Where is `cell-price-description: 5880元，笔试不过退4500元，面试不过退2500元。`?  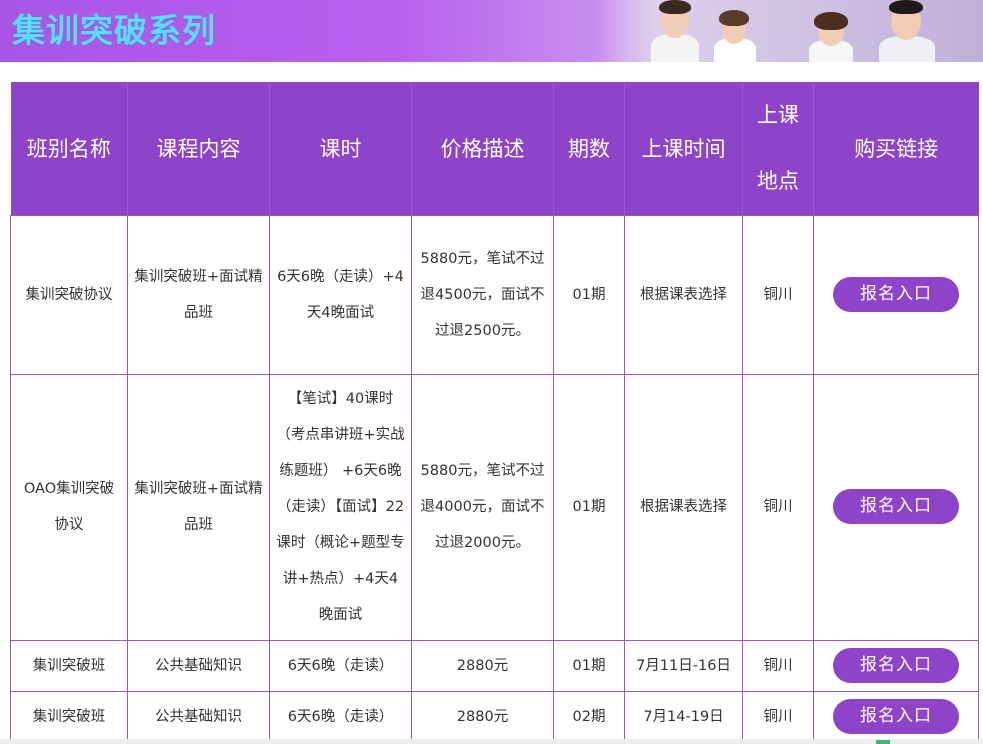
cell-price-description: 5880元，笔试不过退4500元，面试不过退2500元。 is located at coordinates (482, 294).